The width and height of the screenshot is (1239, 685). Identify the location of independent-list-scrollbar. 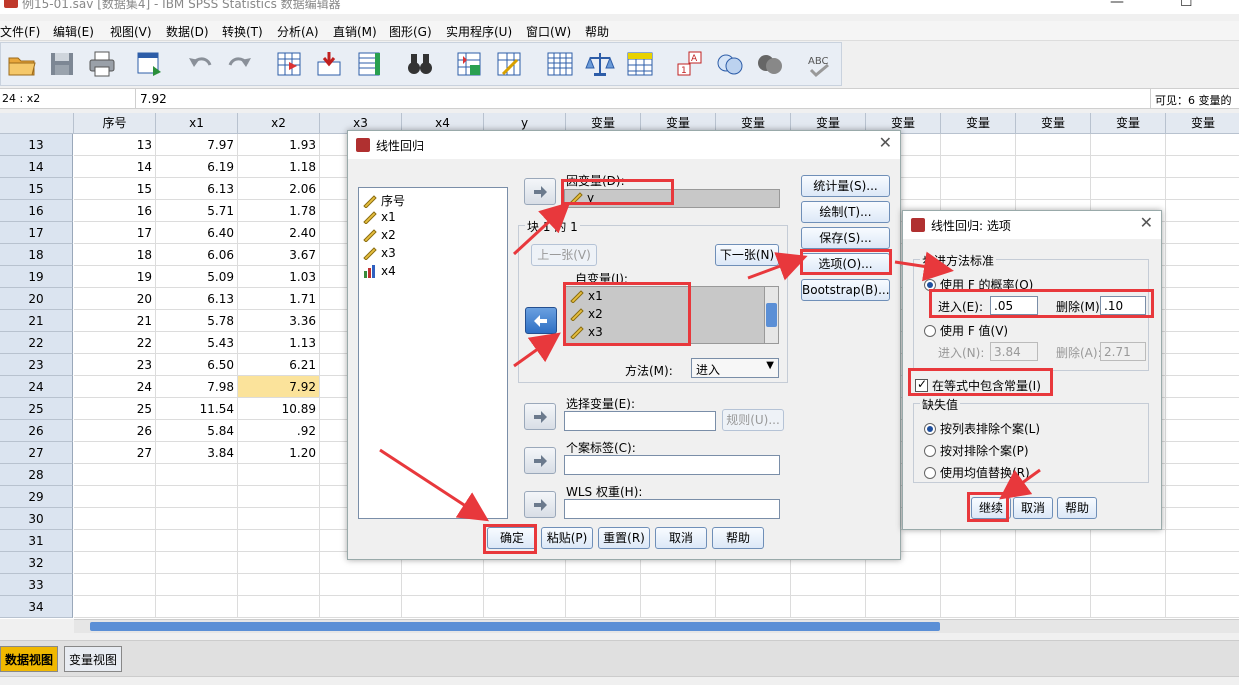
(771, 315).